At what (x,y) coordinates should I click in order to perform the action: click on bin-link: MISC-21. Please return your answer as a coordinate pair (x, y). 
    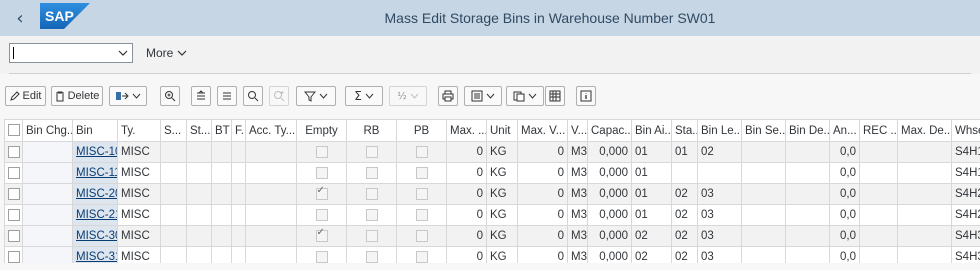
    Looking at the image, I should click on (95, 215).